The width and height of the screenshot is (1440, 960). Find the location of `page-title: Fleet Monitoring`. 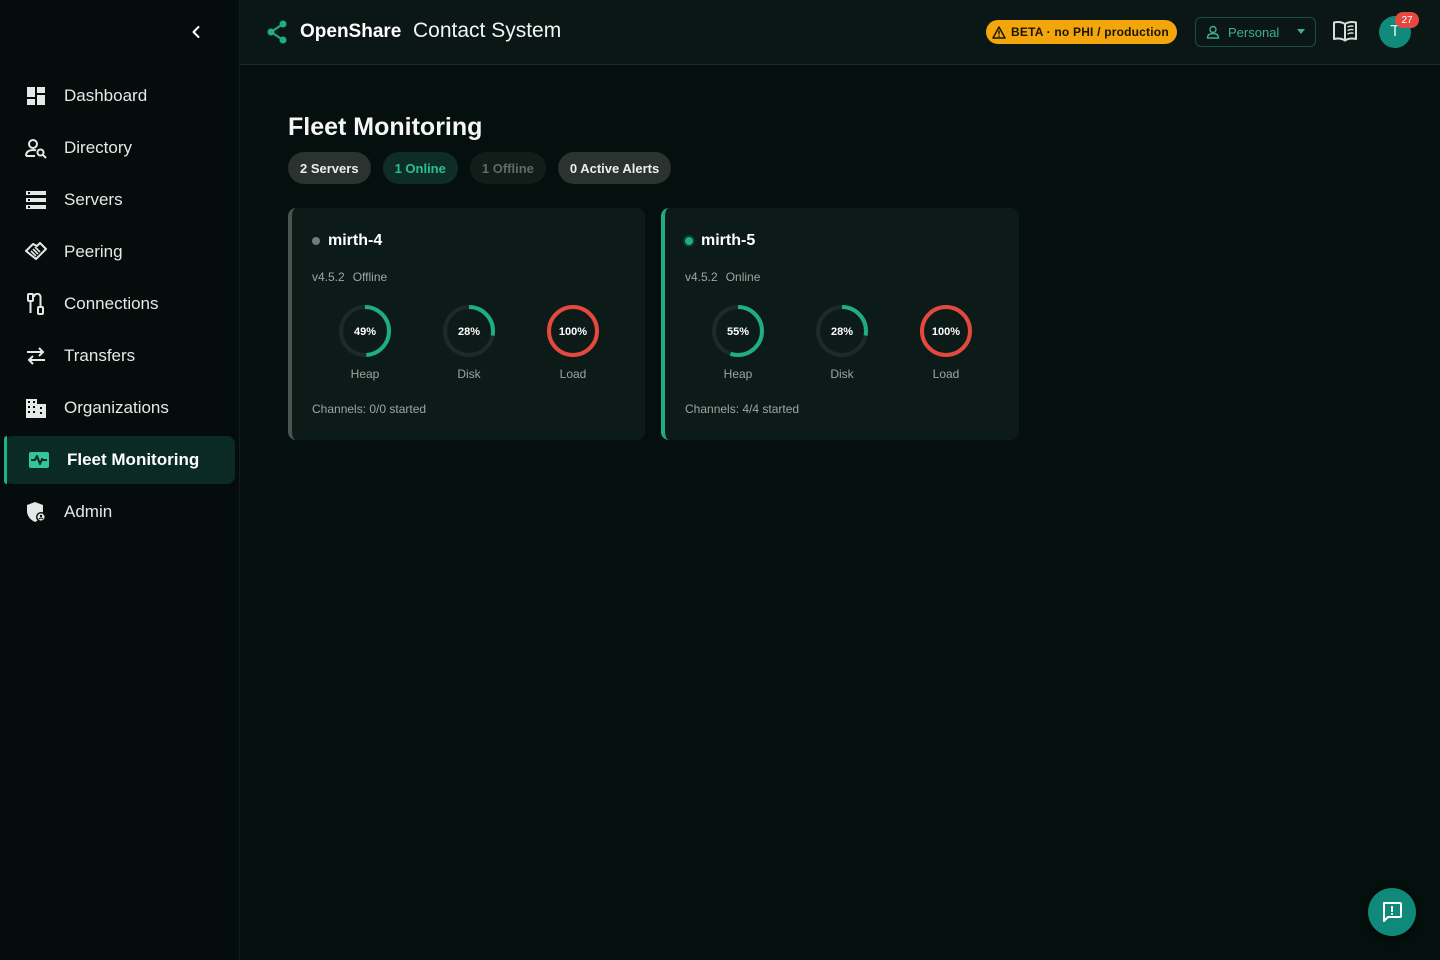

page-title: Fleet Monitoring is located at coordinates (385, 127).